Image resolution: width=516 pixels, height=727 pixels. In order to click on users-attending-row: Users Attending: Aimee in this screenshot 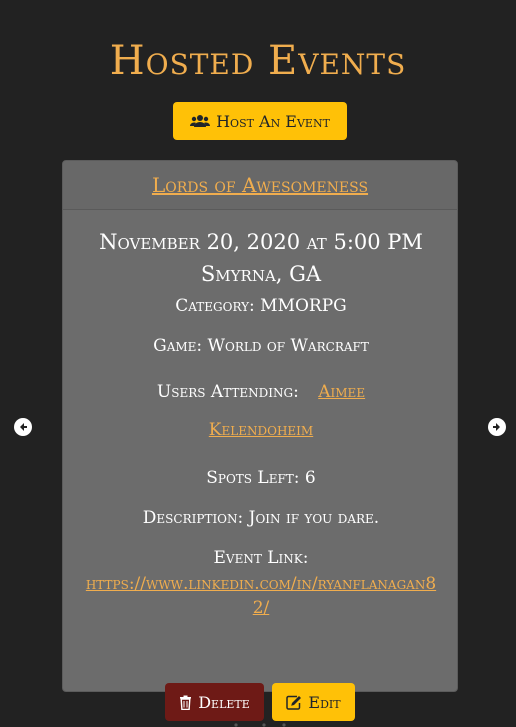, I will do `click(261, 392)`.